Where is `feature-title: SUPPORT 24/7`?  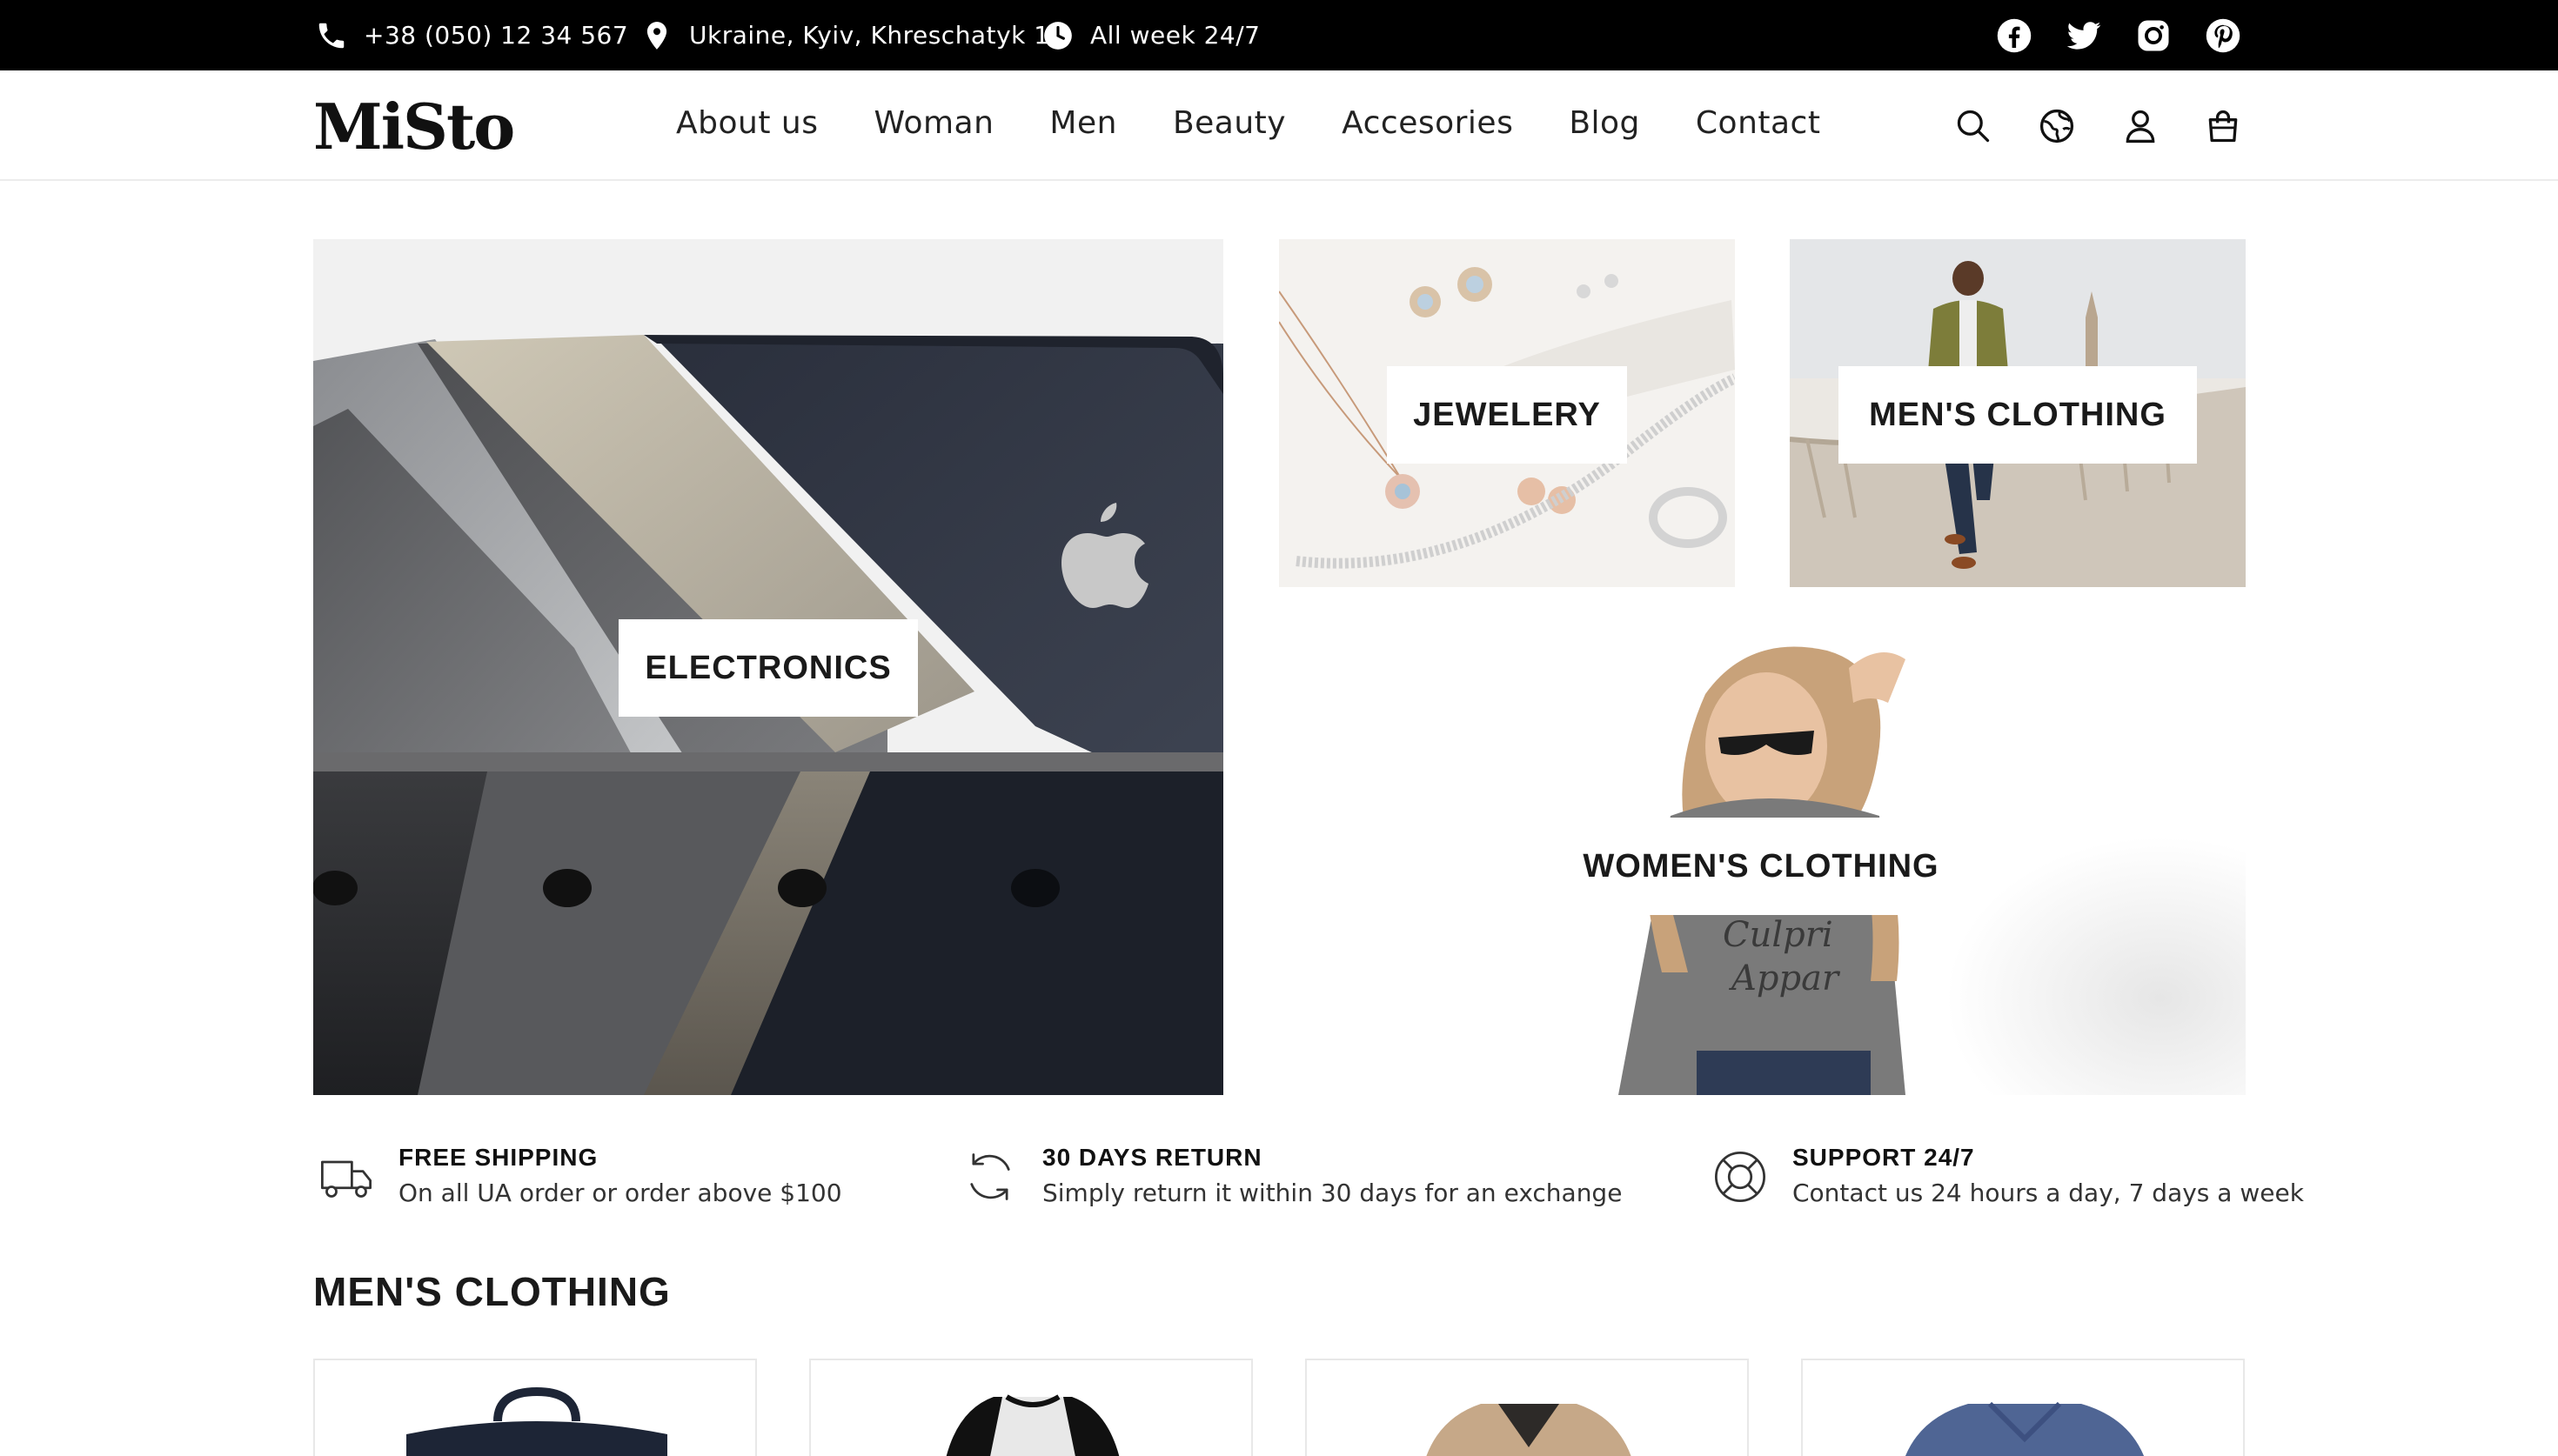 feature-title: SUPPORT 24/7 is located at coordinates (1883, 1157).